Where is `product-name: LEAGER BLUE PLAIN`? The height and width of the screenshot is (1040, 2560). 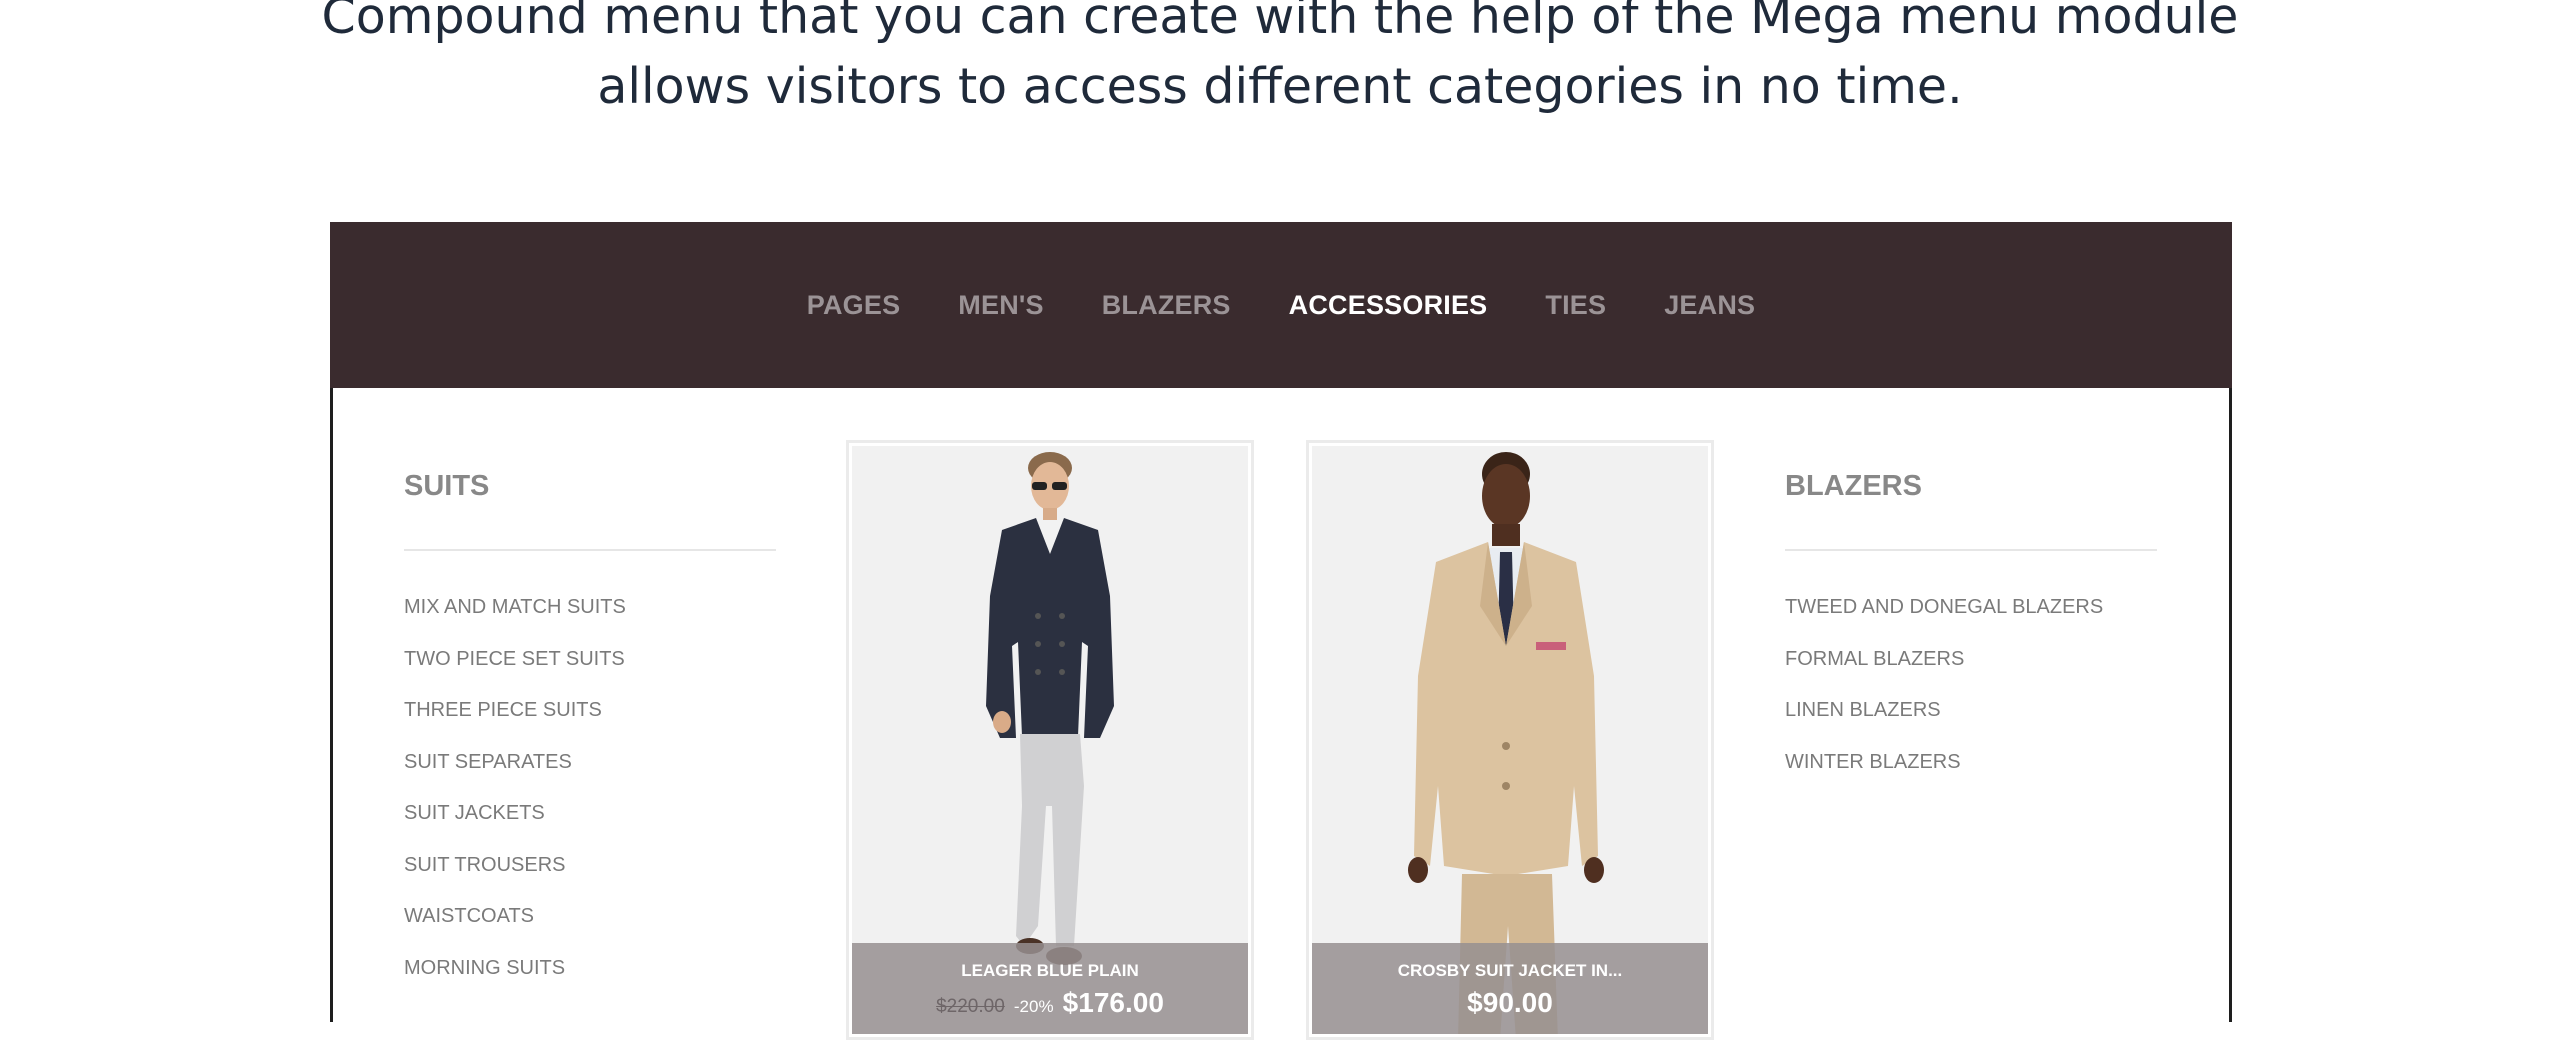
product-name: LEAGER BLUE PLAIN is located at coordinates (1050, 971).